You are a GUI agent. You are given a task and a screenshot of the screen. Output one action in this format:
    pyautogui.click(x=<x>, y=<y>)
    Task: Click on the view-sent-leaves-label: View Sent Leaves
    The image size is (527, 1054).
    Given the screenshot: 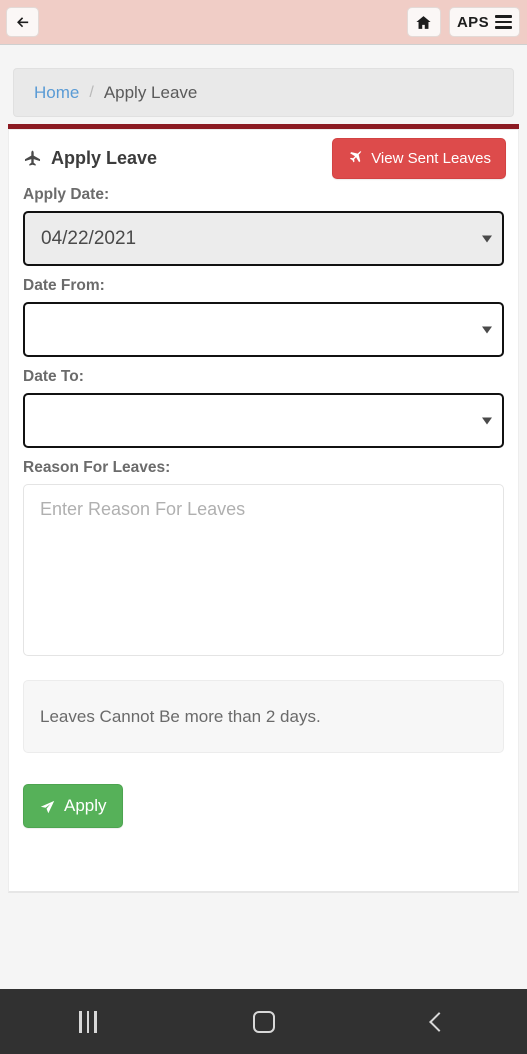 What is the action you would take?
    pyautogui.click(x=431, y=158)
    